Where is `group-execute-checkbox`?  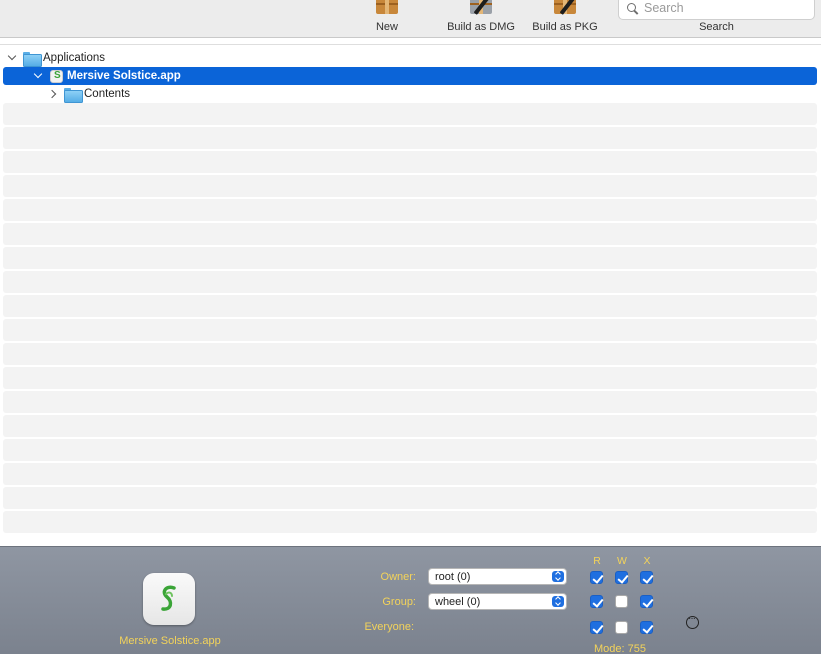
group-execute-checkbox is located at coordinates (646, 601).